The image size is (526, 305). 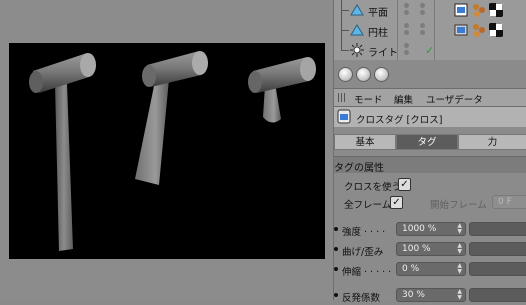 What do you see at coordinates (399, 120) in the screenshot?
I see `tag-title: クロスタグ [クロス]` at bounding box center [399, 120].